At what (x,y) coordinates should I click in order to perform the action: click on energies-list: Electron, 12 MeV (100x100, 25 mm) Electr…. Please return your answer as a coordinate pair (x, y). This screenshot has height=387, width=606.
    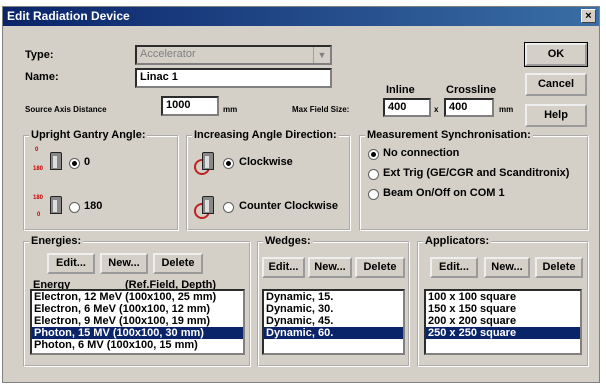
    Looking at the image, I should click on (137, 322).